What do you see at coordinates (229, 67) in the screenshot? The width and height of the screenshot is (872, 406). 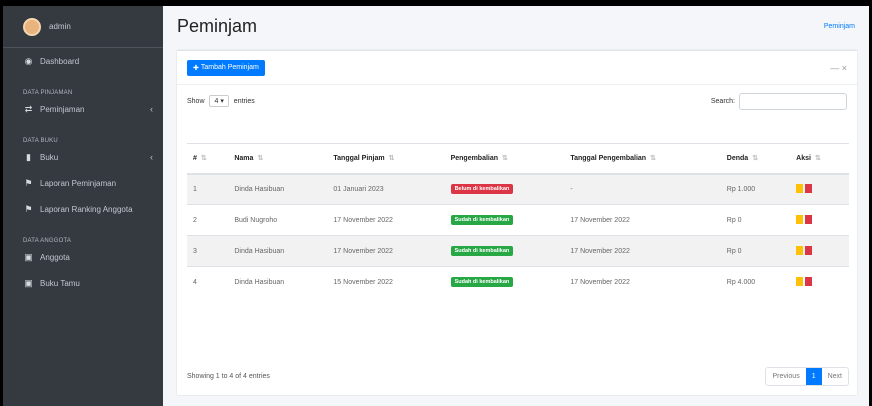 I see `add-borrower-label: Tambah Peminjam` at bounding box center [229, 67].